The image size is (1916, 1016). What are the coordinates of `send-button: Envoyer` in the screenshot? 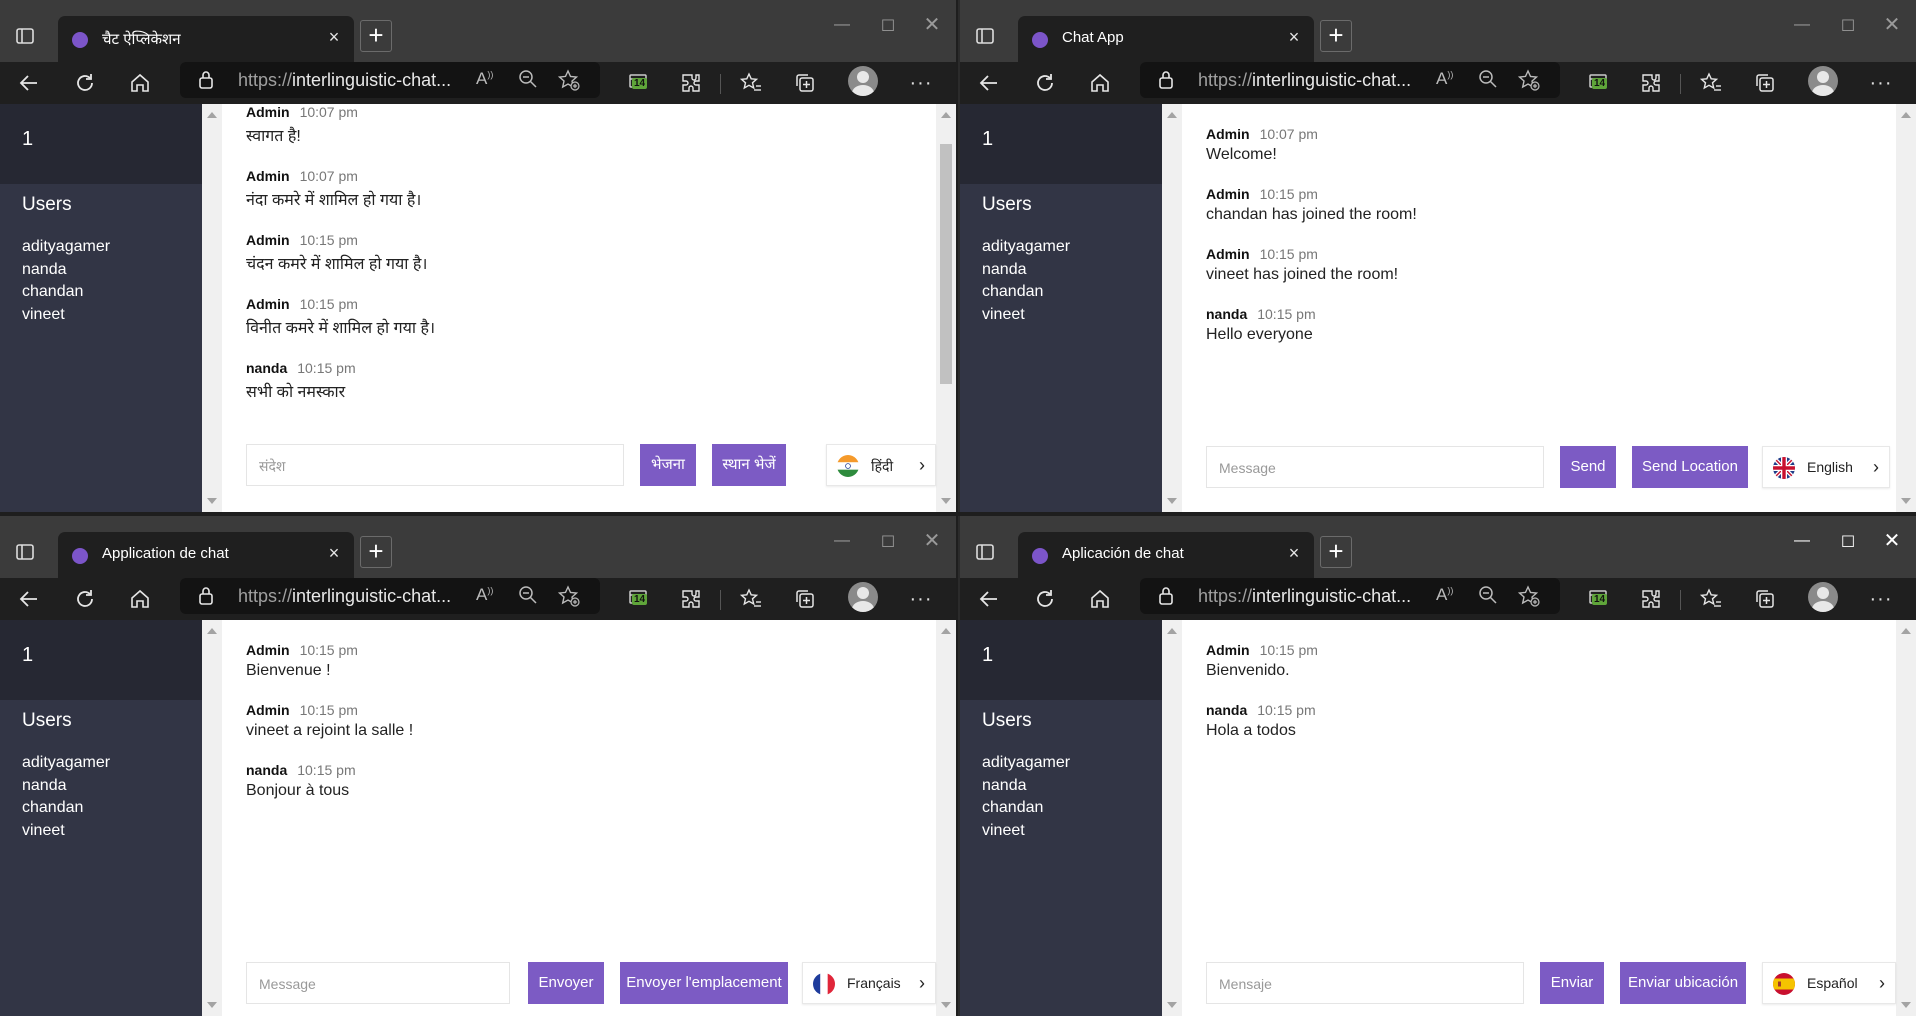 It's located at (566, 983).